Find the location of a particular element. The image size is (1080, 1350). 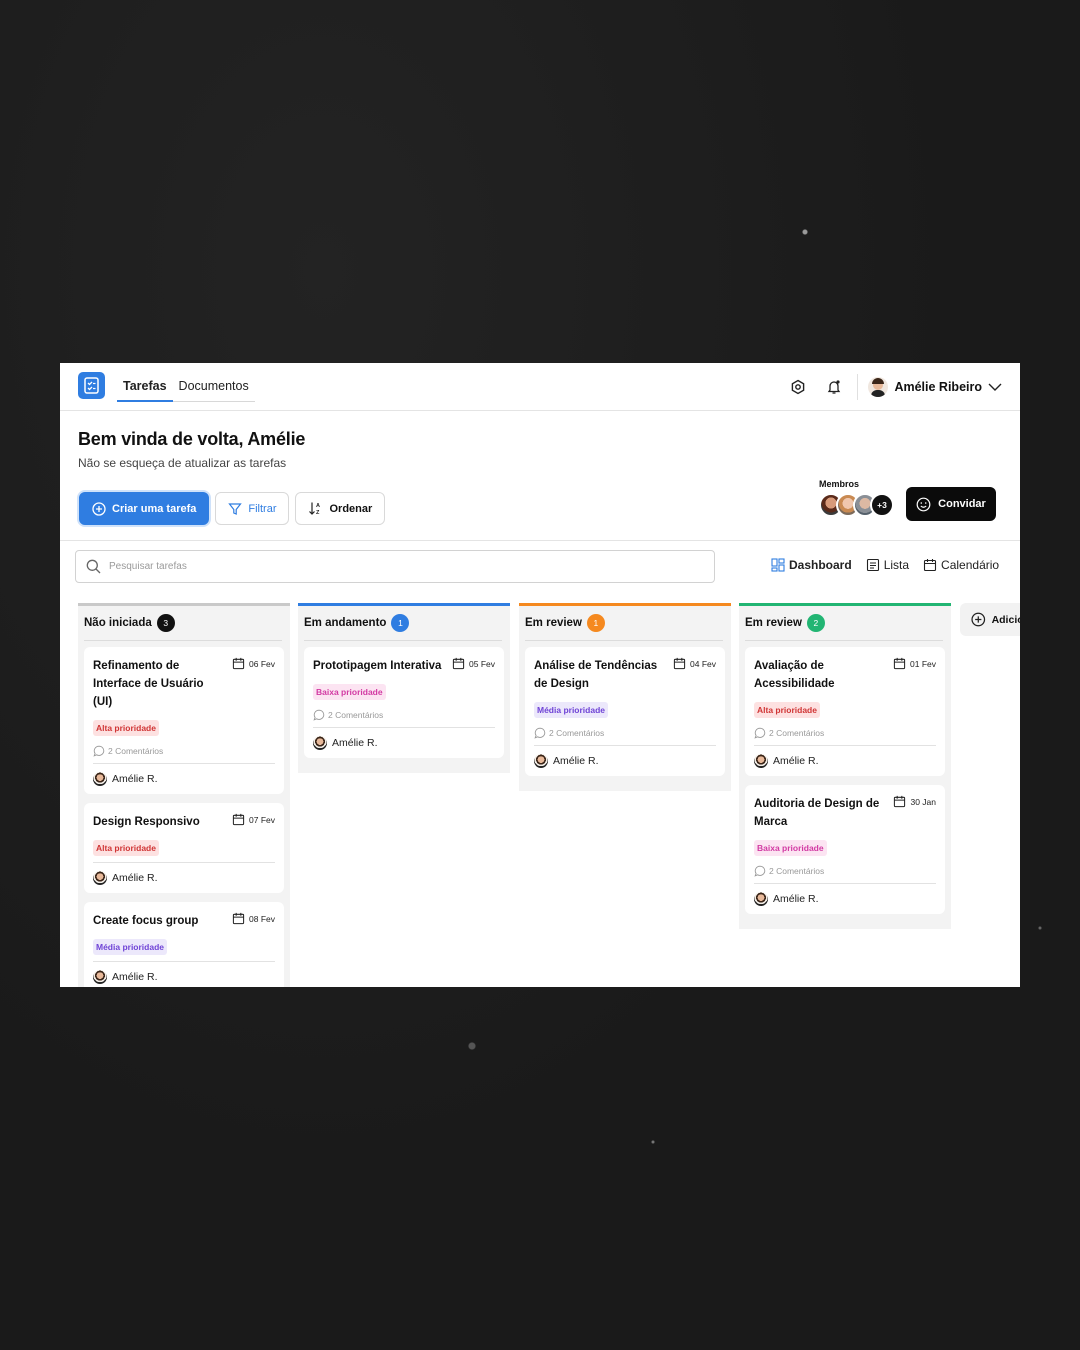

page-subtitle: Não se esqueça de atualizar as tarefas is located at coordinates (182, 463).